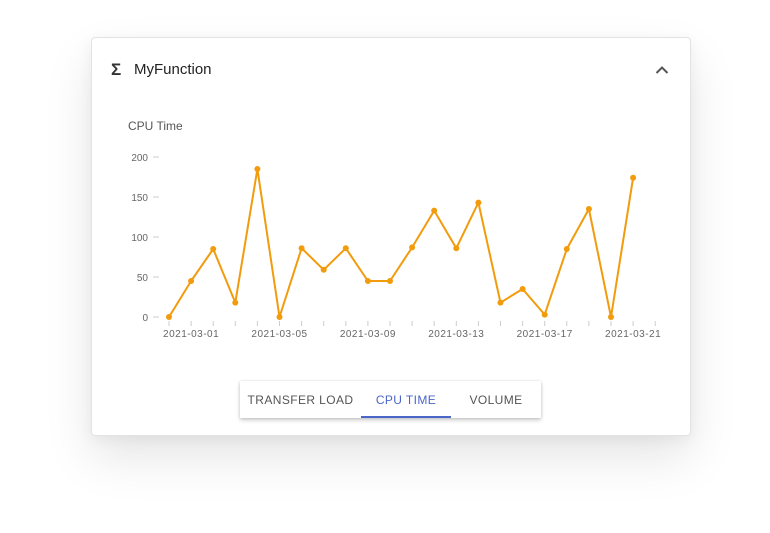 The height and width of the screenshot is (533, 770). What do you see at coordinates (406, 399) in the screenshot?
I see `tab-cpu-time: CPU TIME` at bounding box center [406, 399].